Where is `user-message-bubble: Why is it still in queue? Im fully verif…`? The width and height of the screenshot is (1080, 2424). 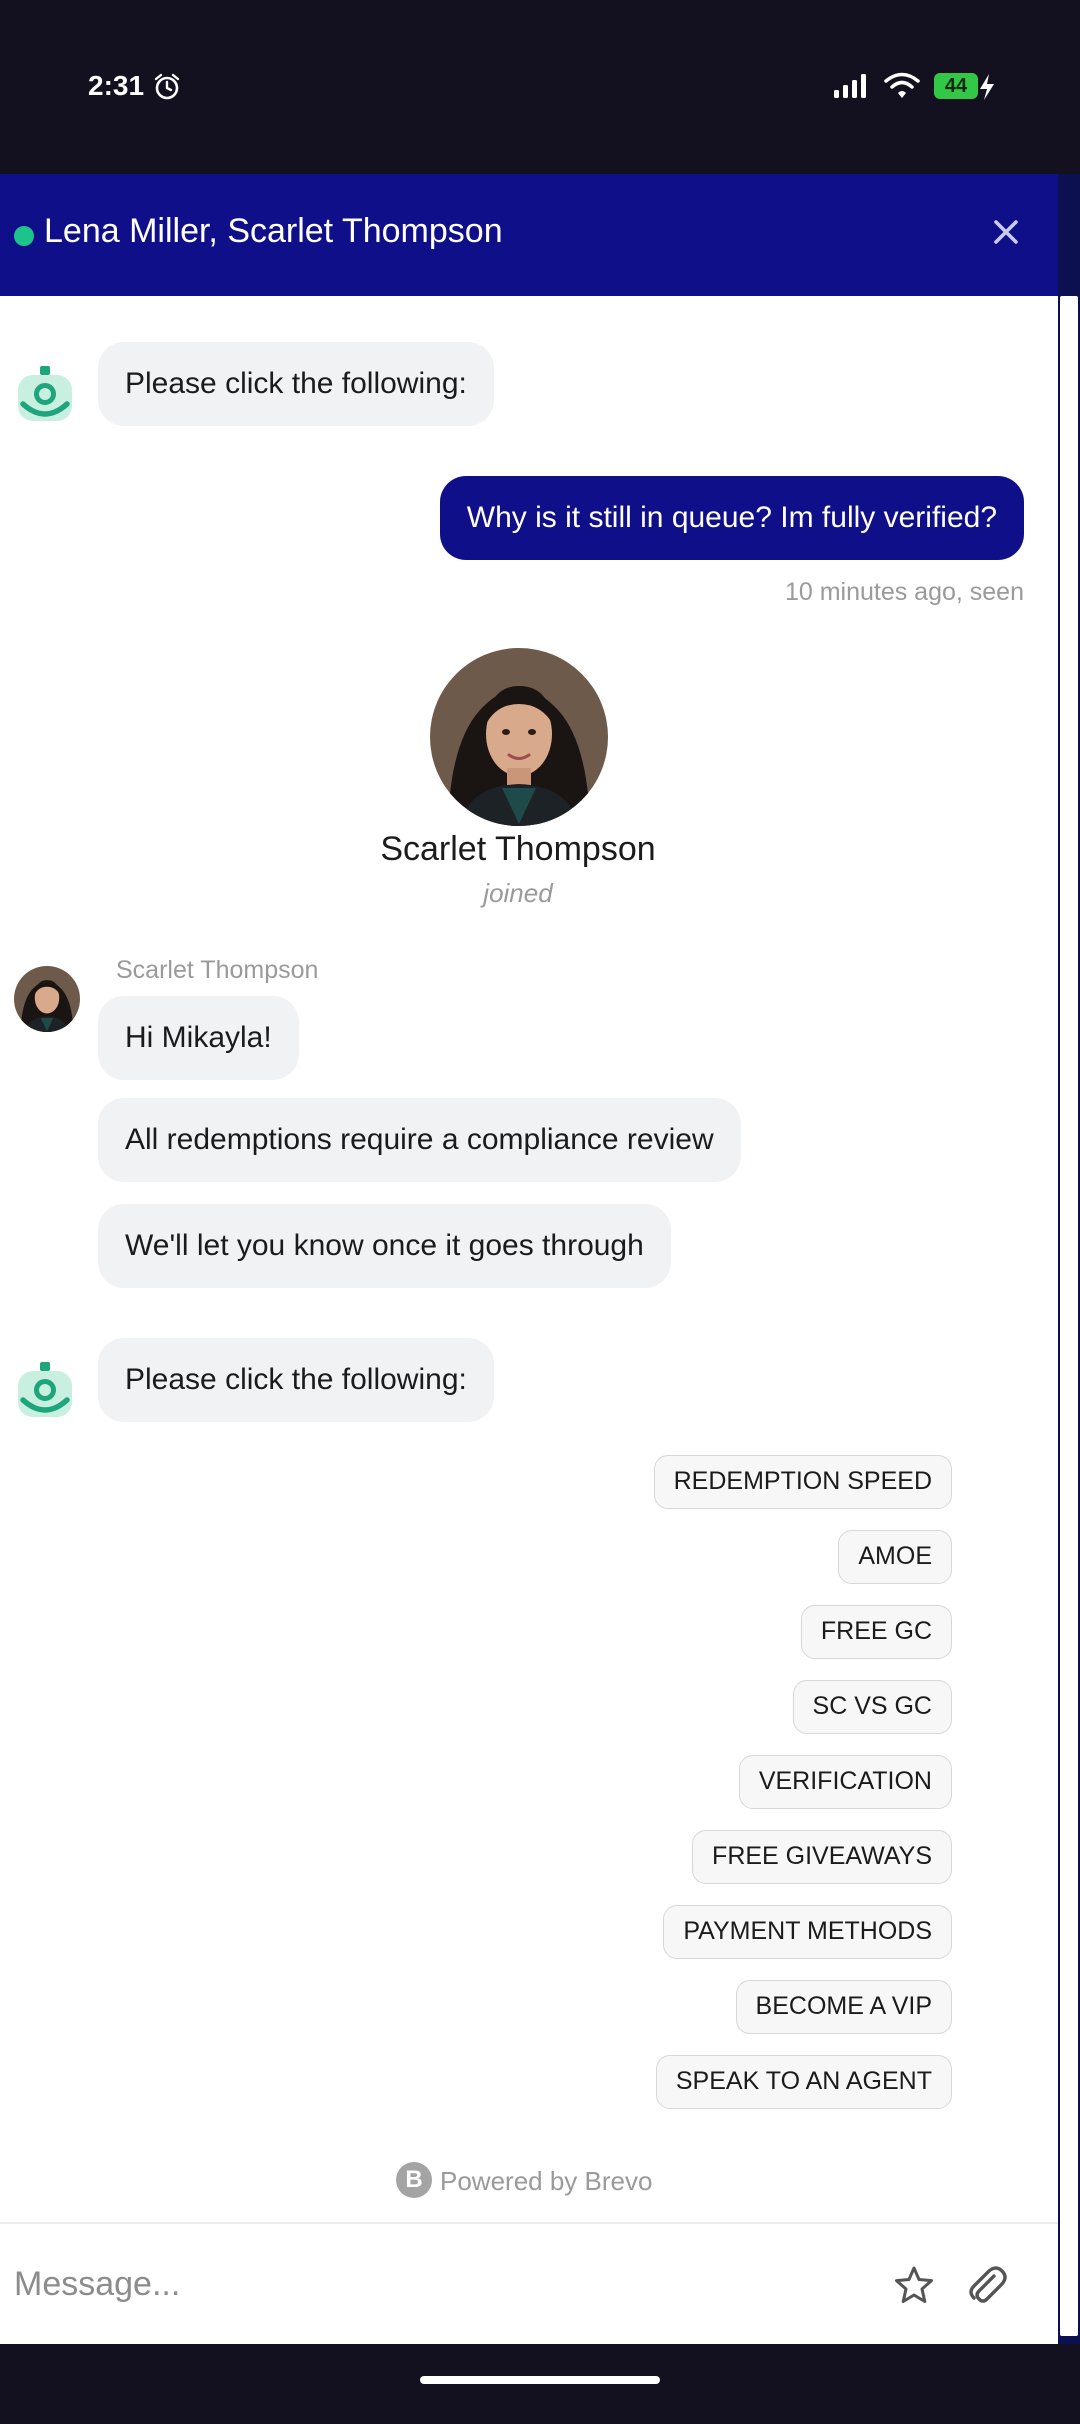 user-message-bubble: Why is it still in queue? Im fully verif… is located at coordinates (731, 518).